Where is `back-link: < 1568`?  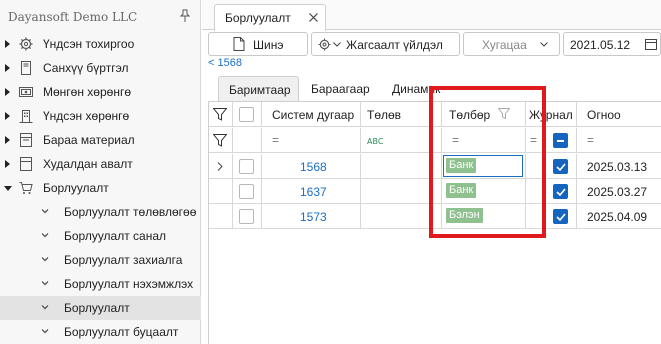
back-link: < 1568 is located at coordinates (225, 63).